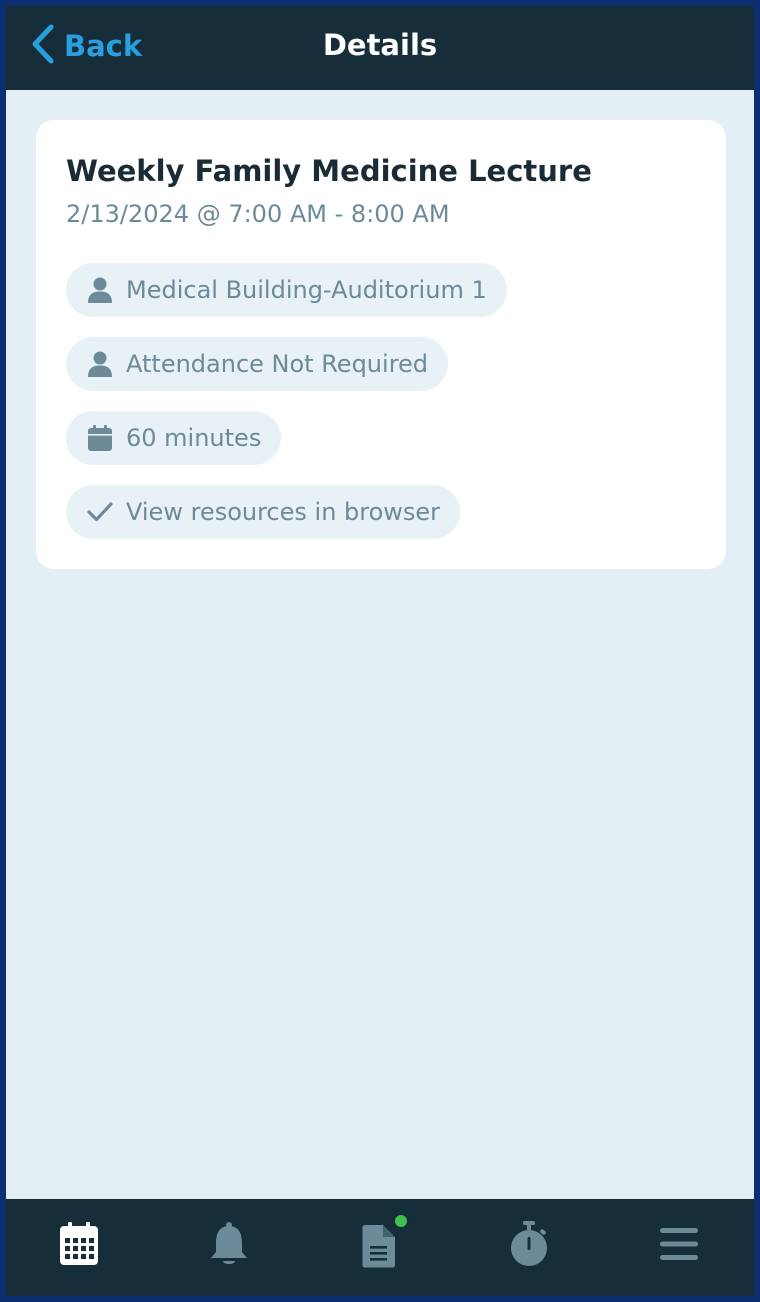 The height and width of the screenshot is (1302, 760). I want to click on document-icon, so click(379, 1246).